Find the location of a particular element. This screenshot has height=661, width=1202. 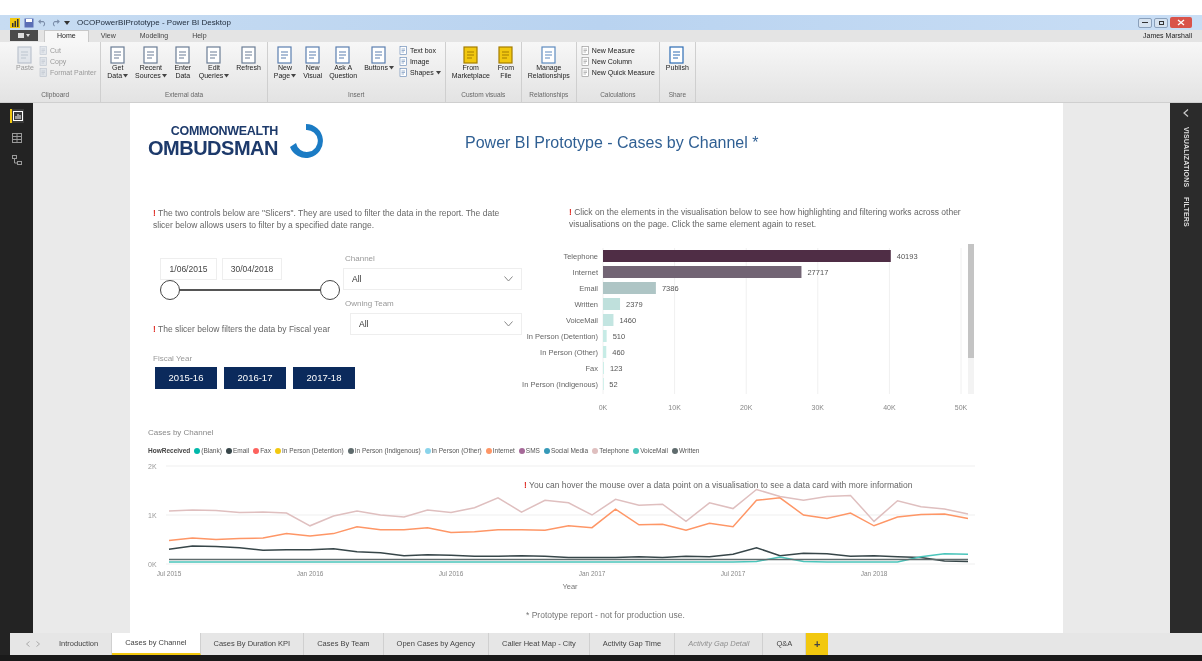

data-view-button is located at coordinates (16, 138).